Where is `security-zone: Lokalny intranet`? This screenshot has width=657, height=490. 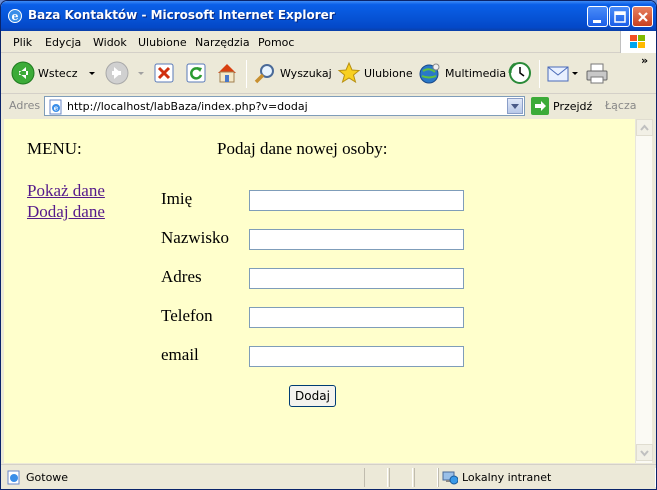
security-zone: Lokalny intranet is located at coordinates (507, 477).